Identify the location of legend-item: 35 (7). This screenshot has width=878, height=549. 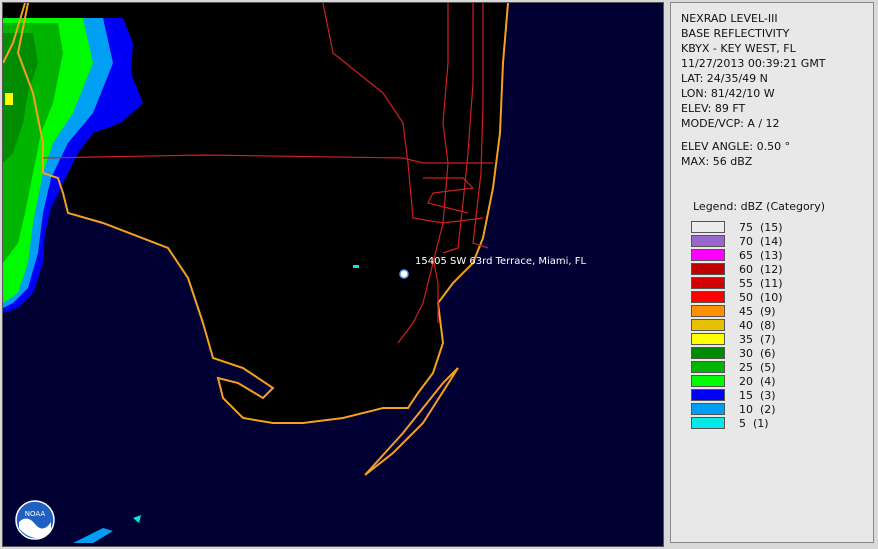
(777, 339).